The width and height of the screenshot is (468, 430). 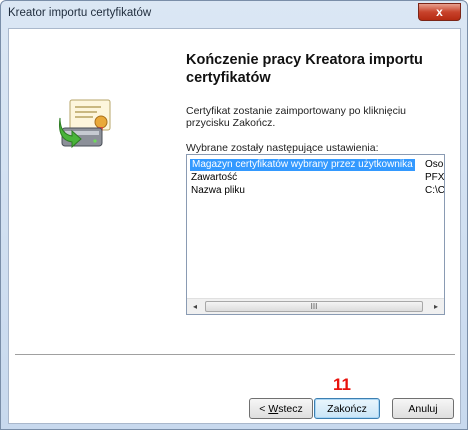 I want to click on scroll-right-icon: ▸, so click(x=436, y=306).